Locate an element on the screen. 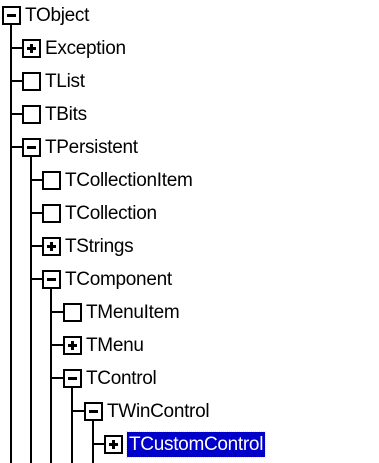  tree-node-label: TBits is located at coordinates (66, 114).